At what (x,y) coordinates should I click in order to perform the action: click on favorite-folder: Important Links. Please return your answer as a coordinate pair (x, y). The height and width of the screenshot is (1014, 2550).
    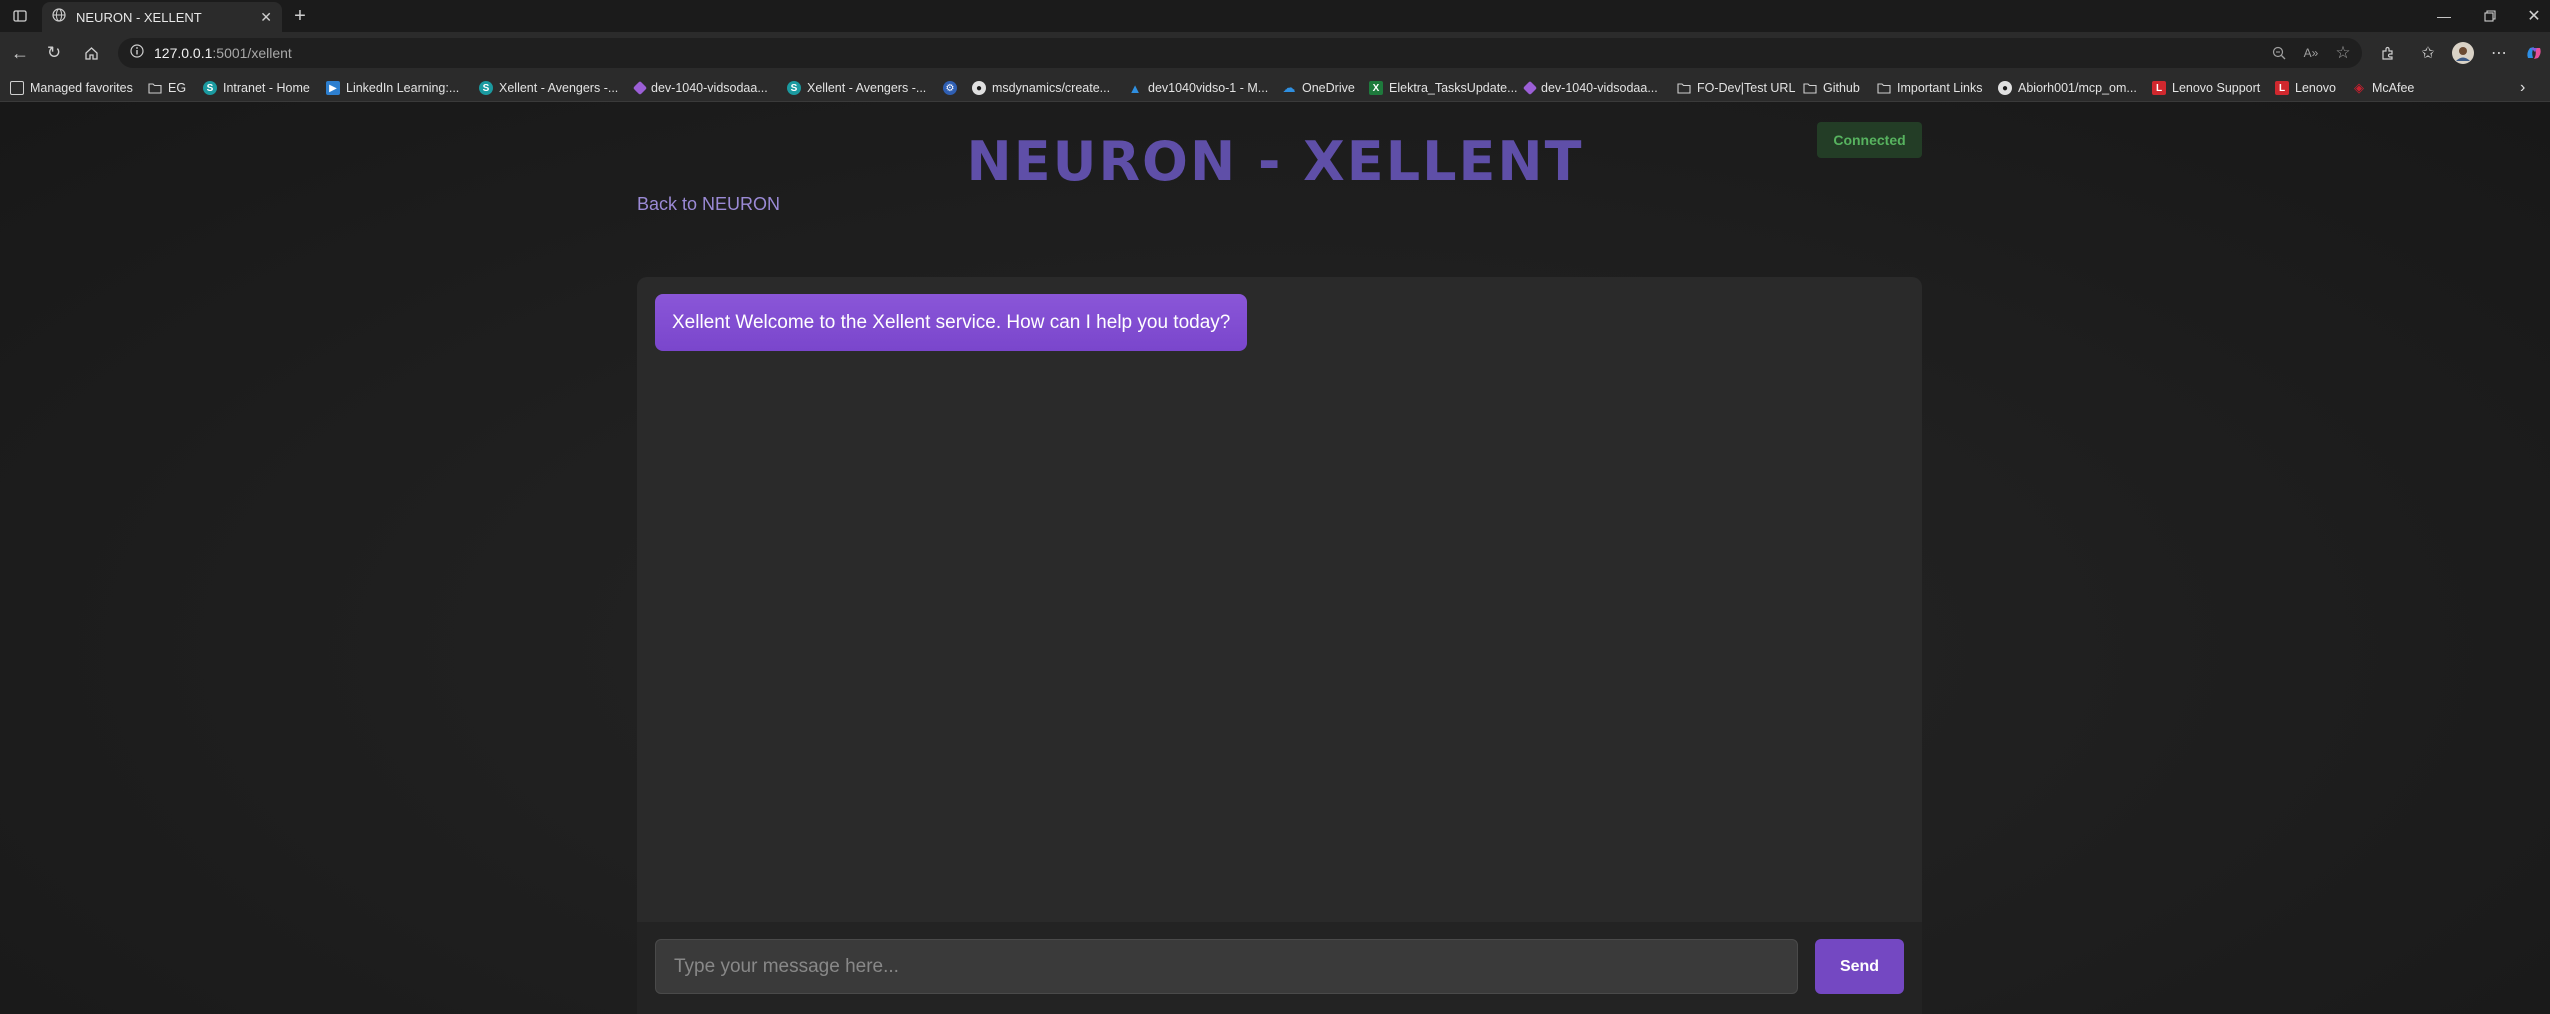
    Looking at the image, I should click on (1929, 88).